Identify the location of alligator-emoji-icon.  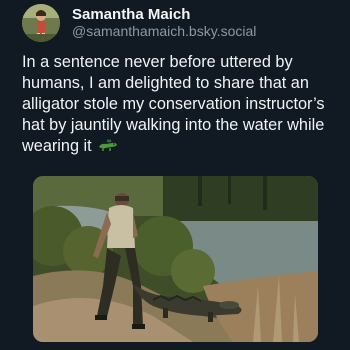
(108, 144).